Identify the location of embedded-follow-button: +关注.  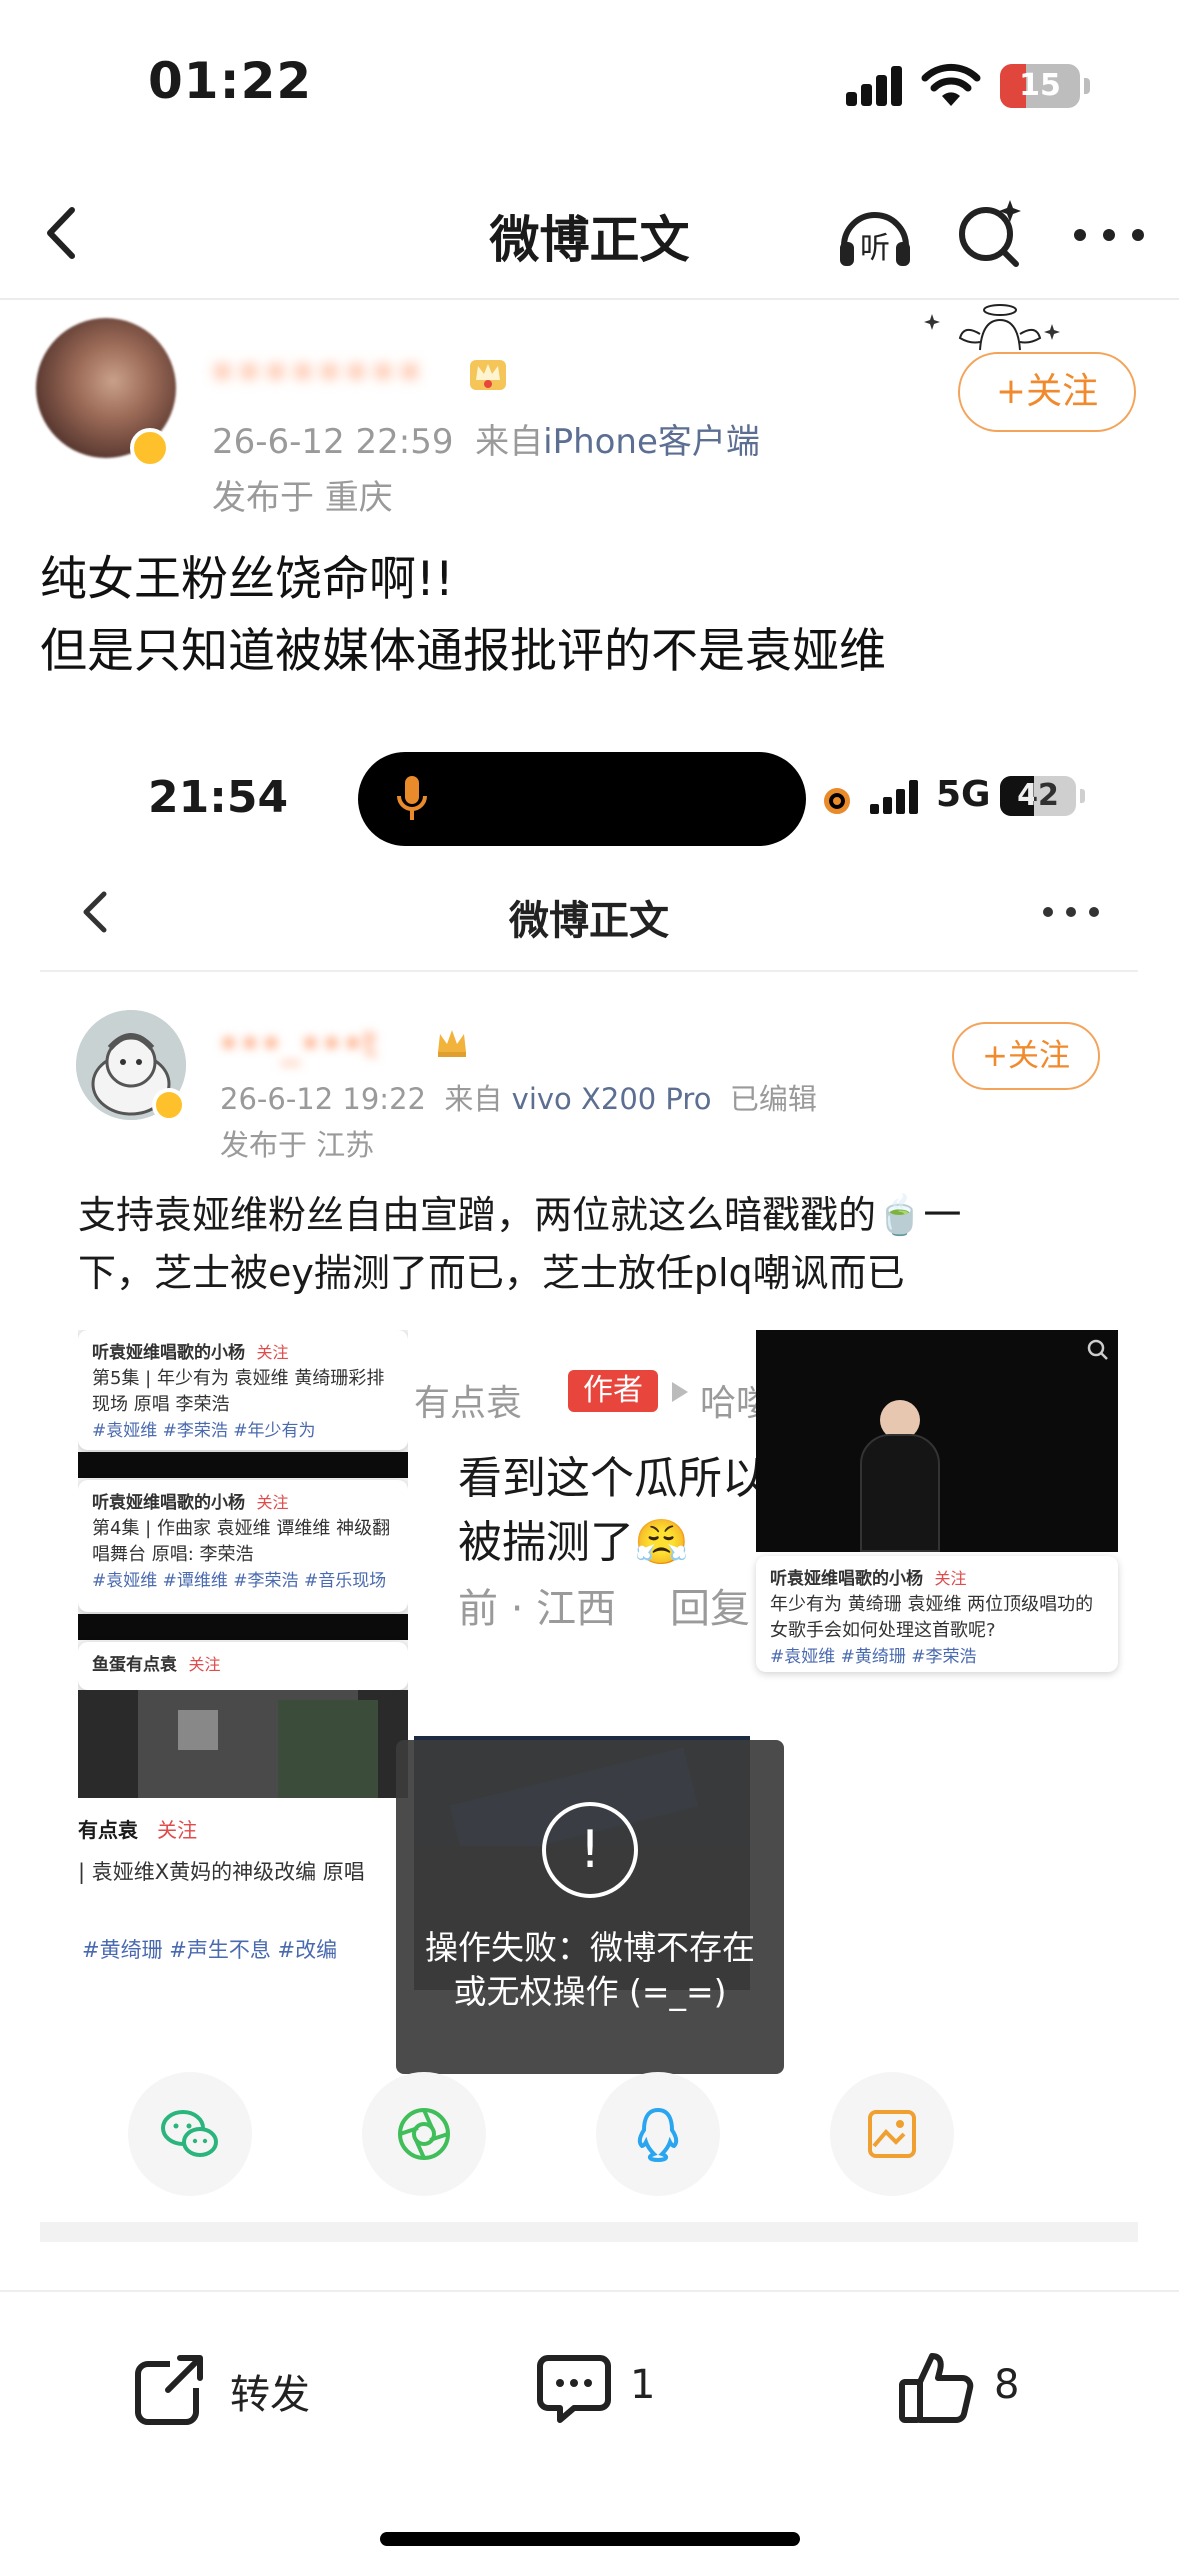
(1026, 1056).